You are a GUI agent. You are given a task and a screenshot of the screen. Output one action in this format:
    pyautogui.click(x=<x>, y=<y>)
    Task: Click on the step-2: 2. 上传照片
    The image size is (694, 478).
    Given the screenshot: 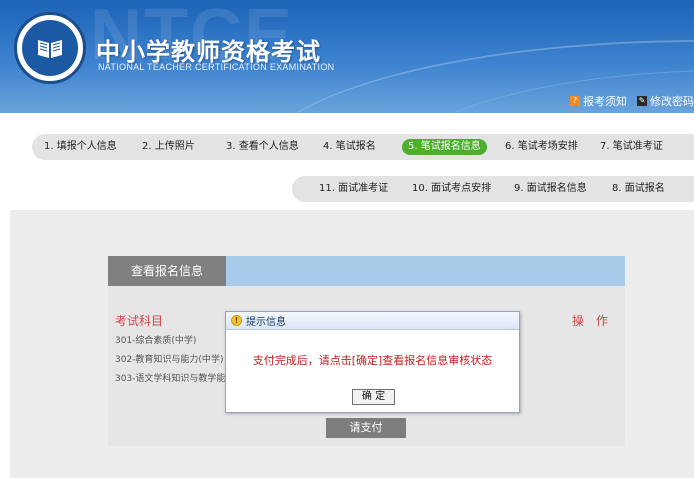 What is the action you would take?
    pyautogui.click(x=168, y=147)
    